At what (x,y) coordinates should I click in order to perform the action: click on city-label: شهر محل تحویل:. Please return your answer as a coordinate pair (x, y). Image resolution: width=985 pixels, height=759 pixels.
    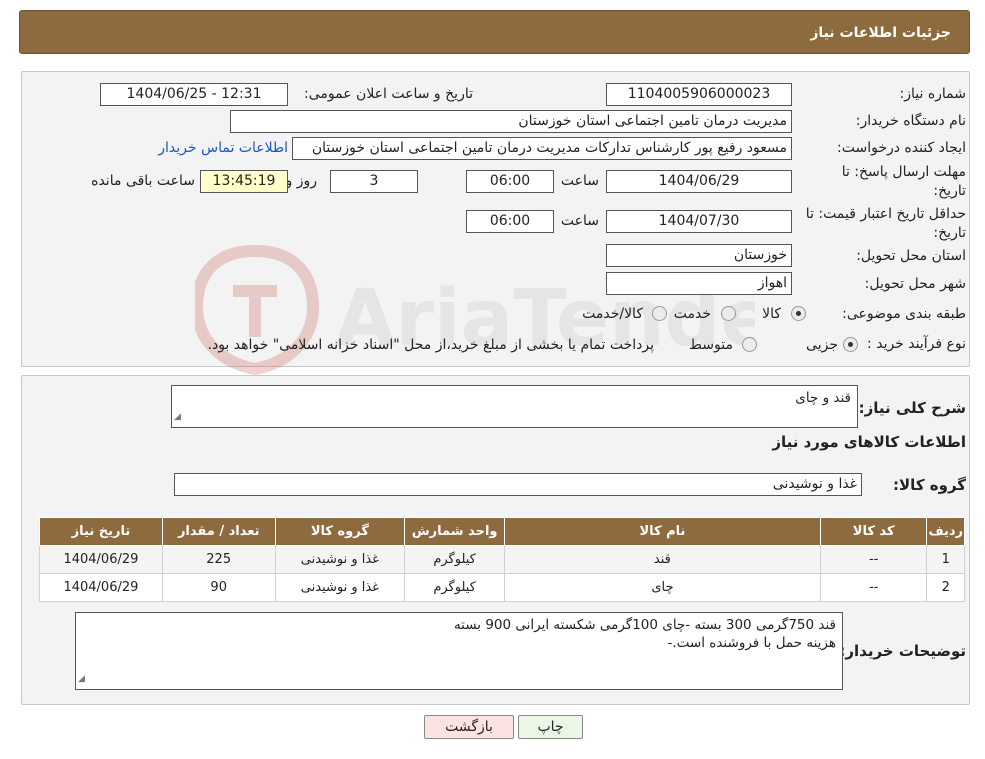
    Looking at the image, I should click on (915, 284).